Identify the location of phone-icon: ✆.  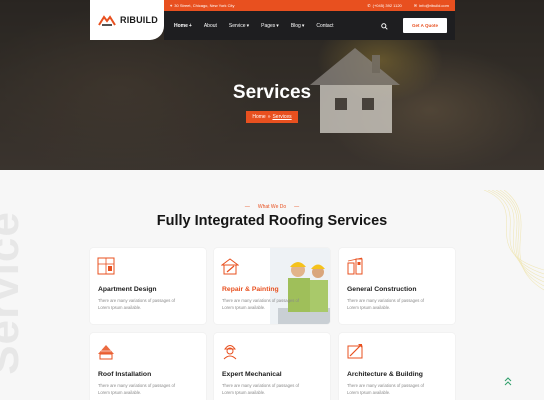
(369, 5).